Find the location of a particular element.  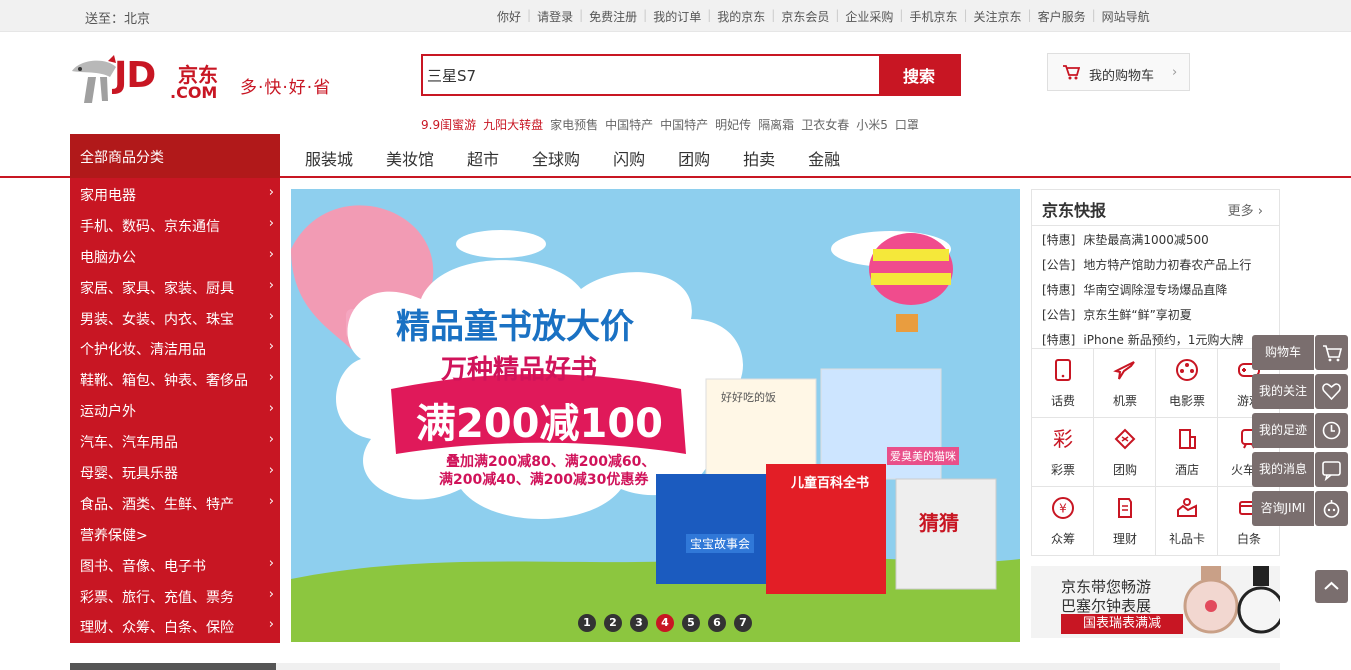

back-to-top-button is located at coordinates (1331, 586).